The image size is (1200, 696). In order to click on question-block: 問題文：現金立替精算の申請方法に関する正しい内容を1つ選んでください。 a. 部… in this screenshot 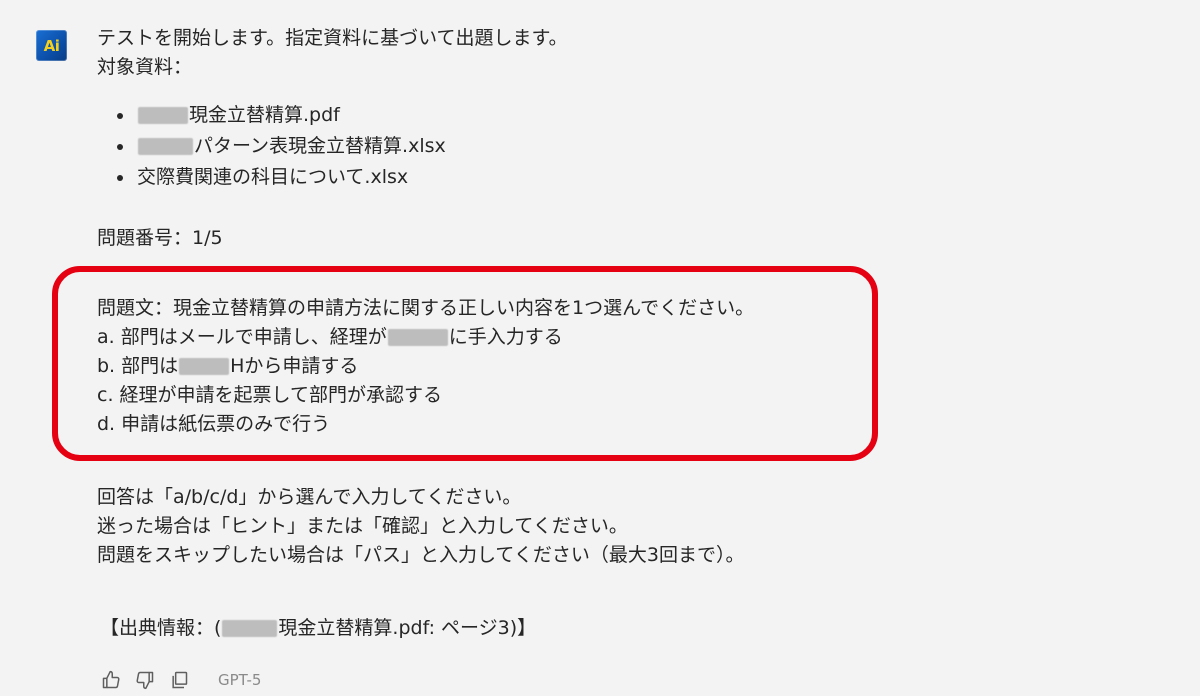, I will do `click(425, 366)`.